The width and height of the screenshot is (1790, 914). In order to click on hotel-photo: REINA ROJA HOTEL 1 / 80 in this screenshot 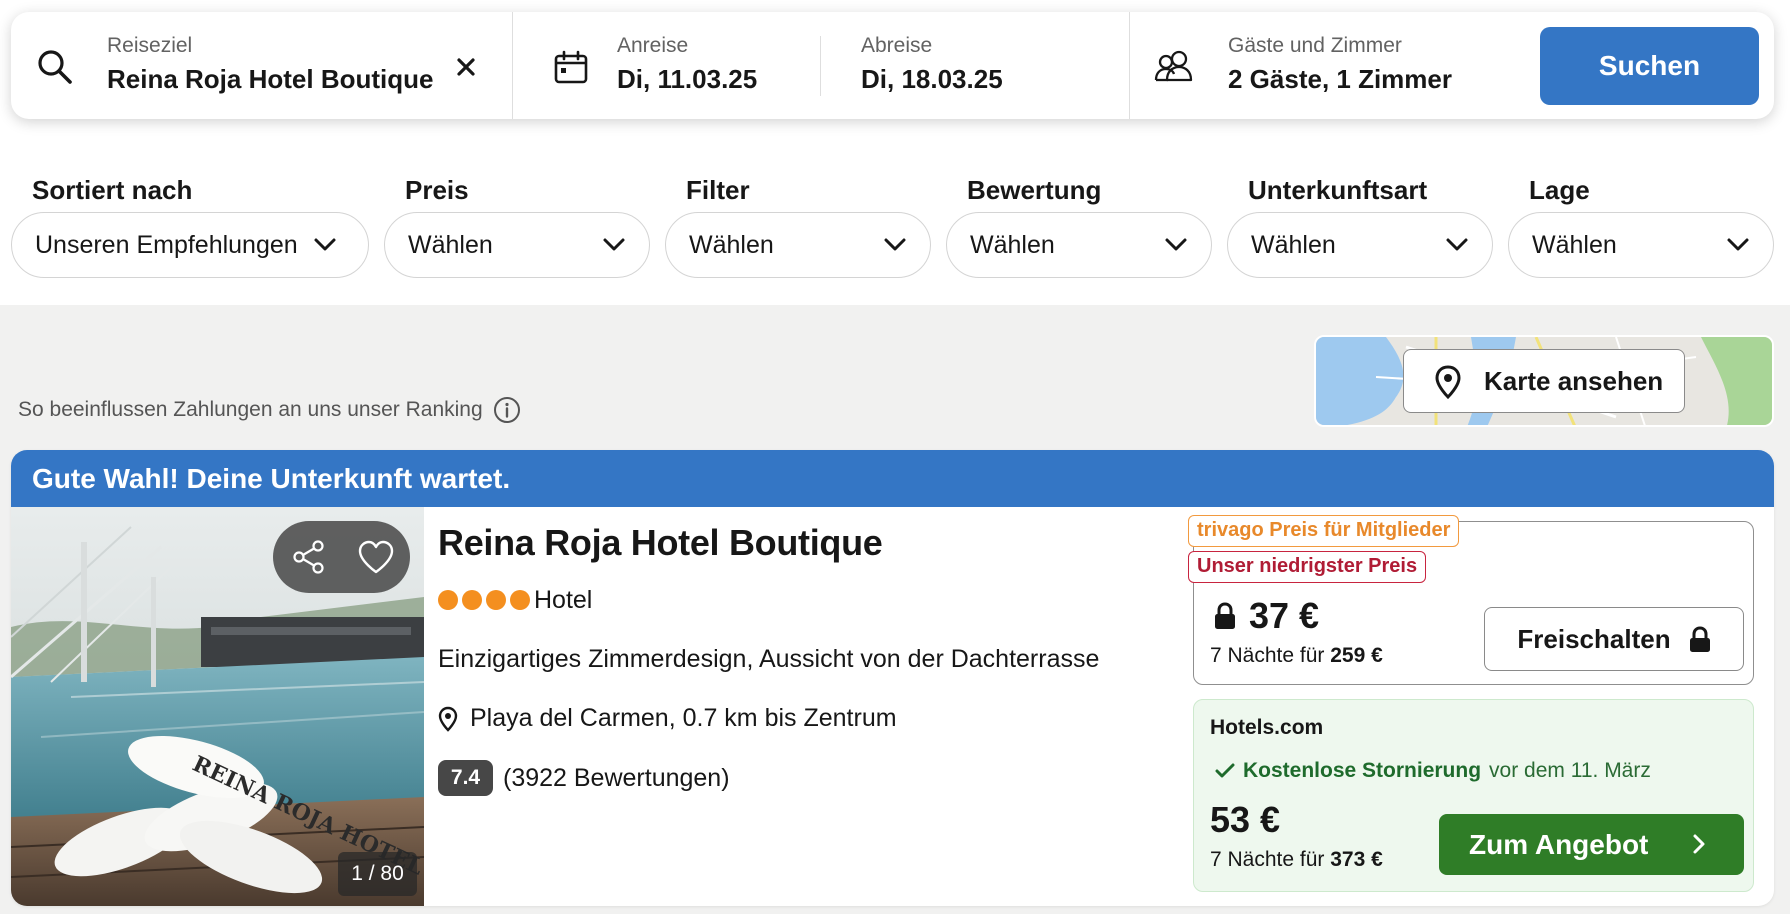, I will do `click(217, 706)`.